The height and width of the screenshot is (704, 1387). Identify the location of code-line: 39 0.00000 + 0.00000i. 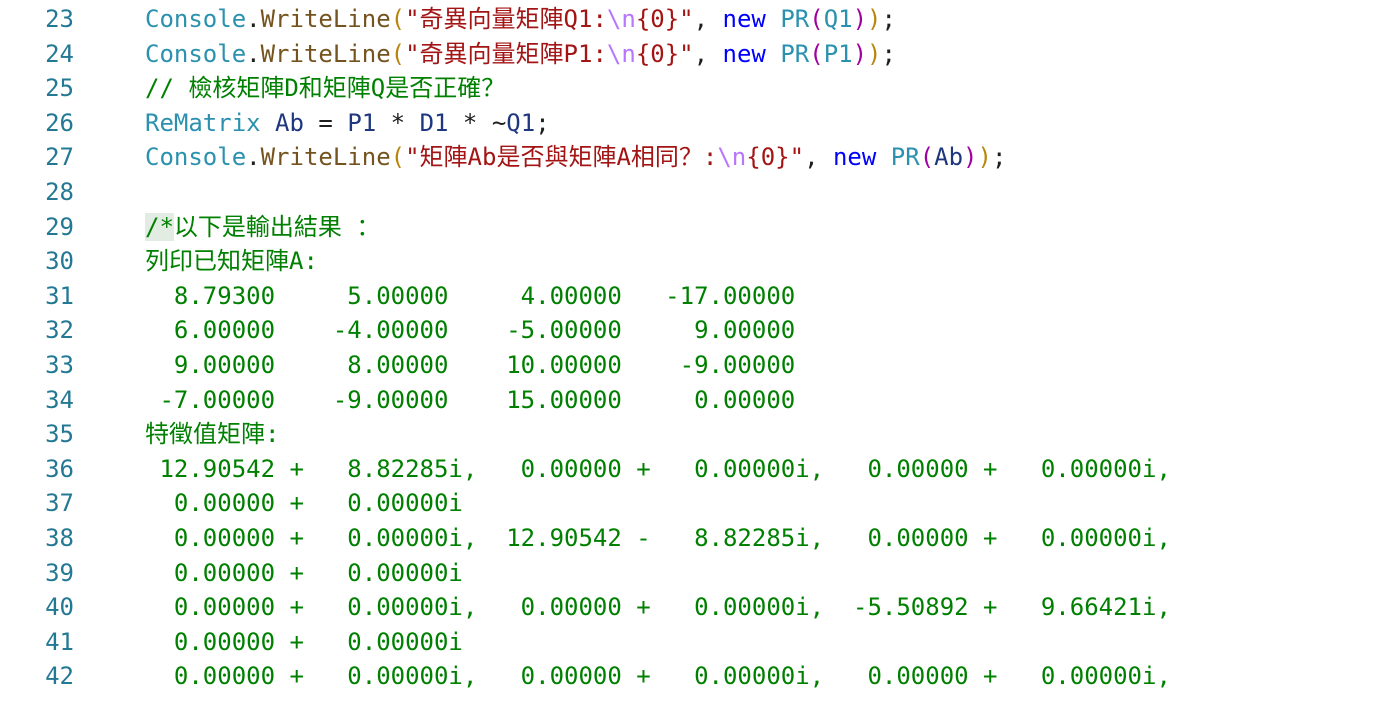
(693, 573).